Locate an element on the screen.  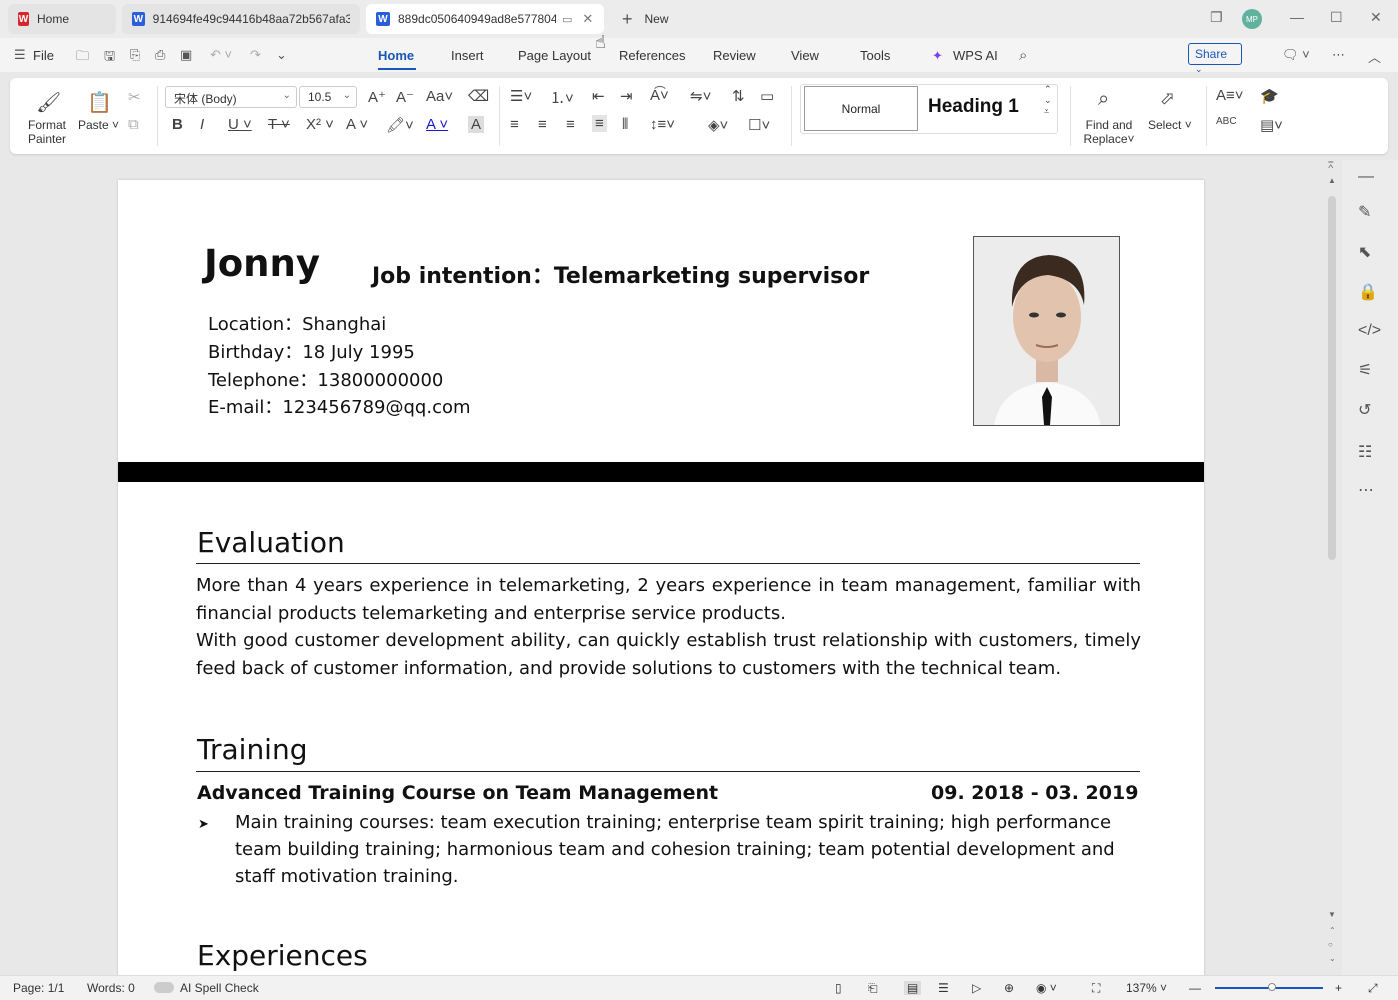
change-case-icon: Aa˅ is located at coordinates (439, 96).